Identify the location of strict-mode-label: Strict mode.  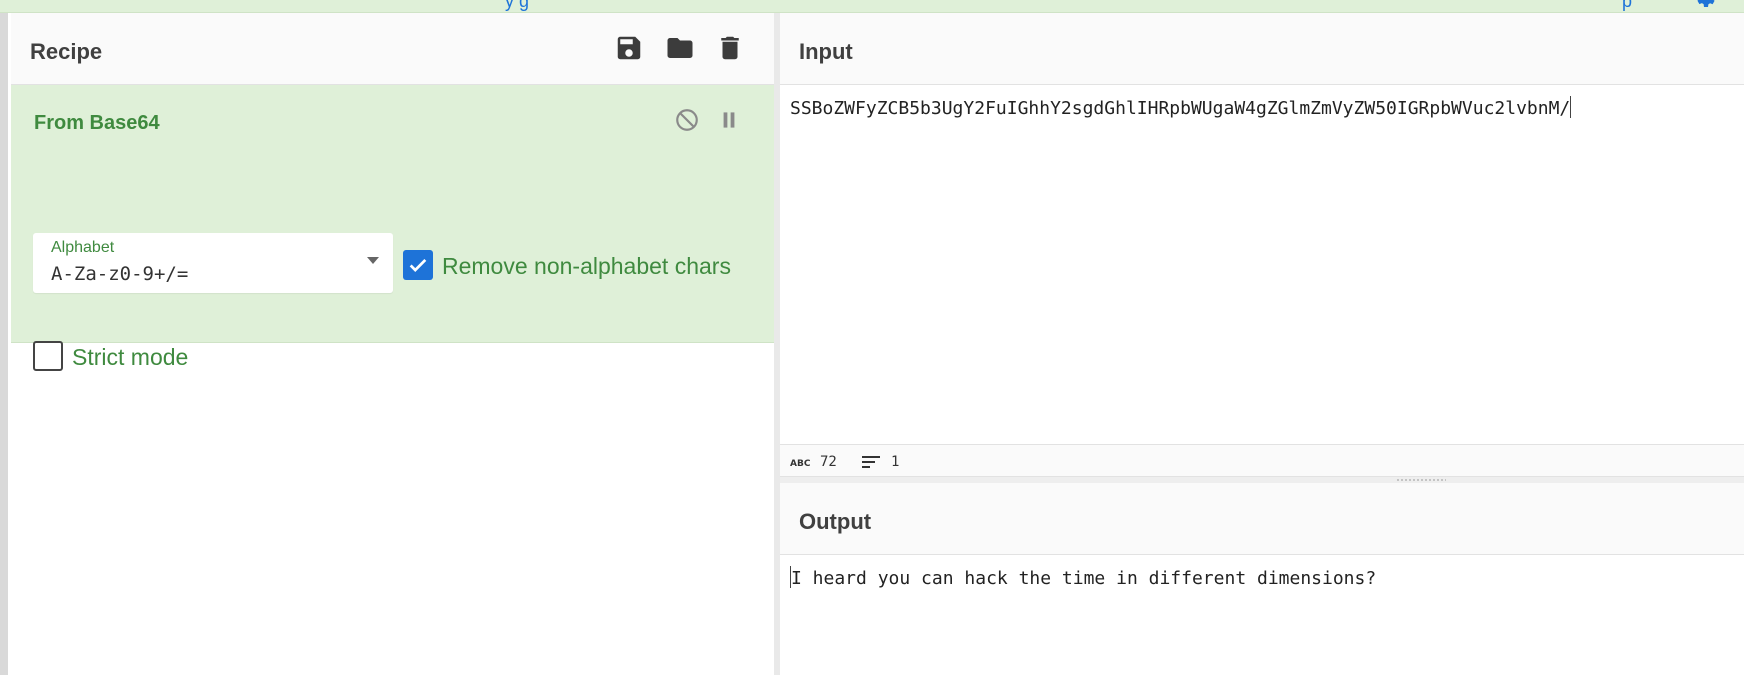
(130, 357).